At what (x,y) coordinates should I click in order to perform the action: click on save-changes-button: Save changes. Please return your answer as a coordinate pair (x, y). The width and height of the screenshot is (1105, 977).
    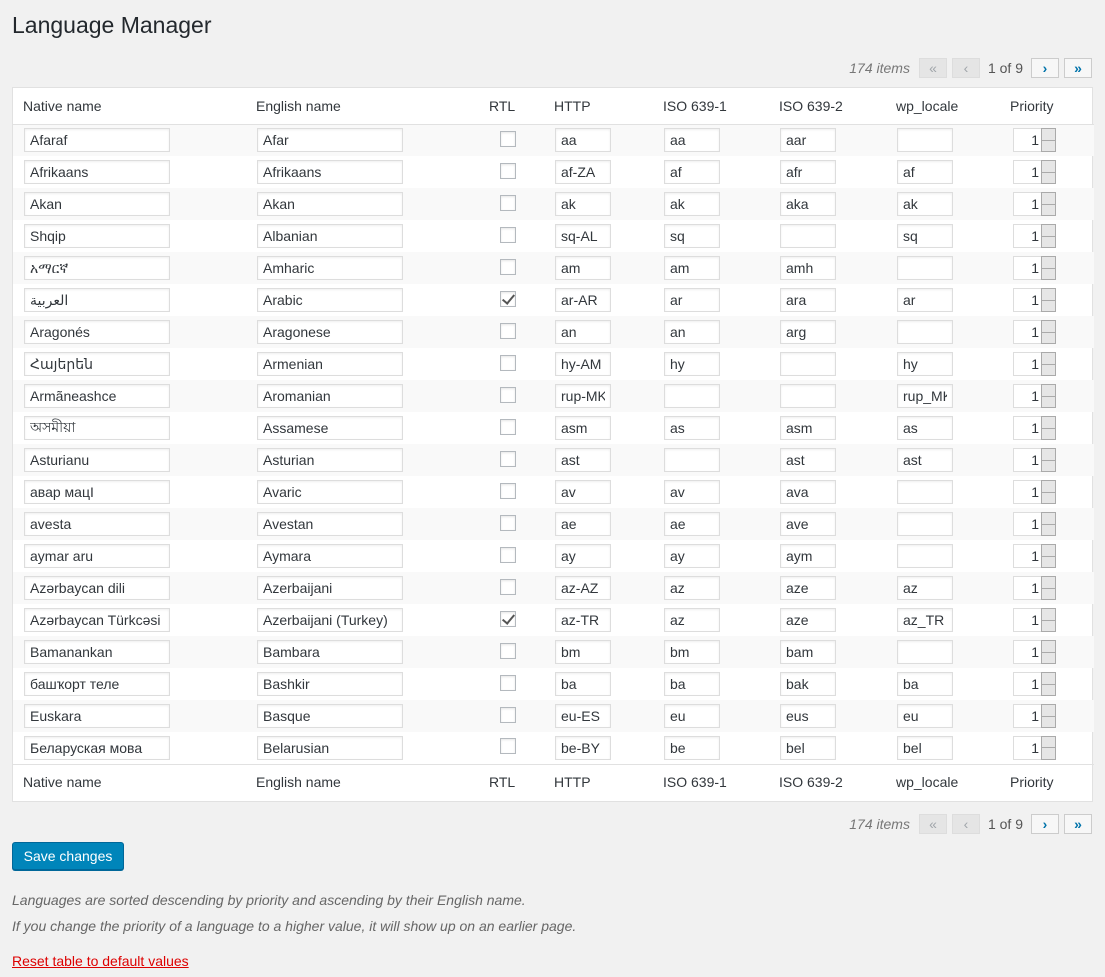
    Looking at the image, I should click on (68, 856).